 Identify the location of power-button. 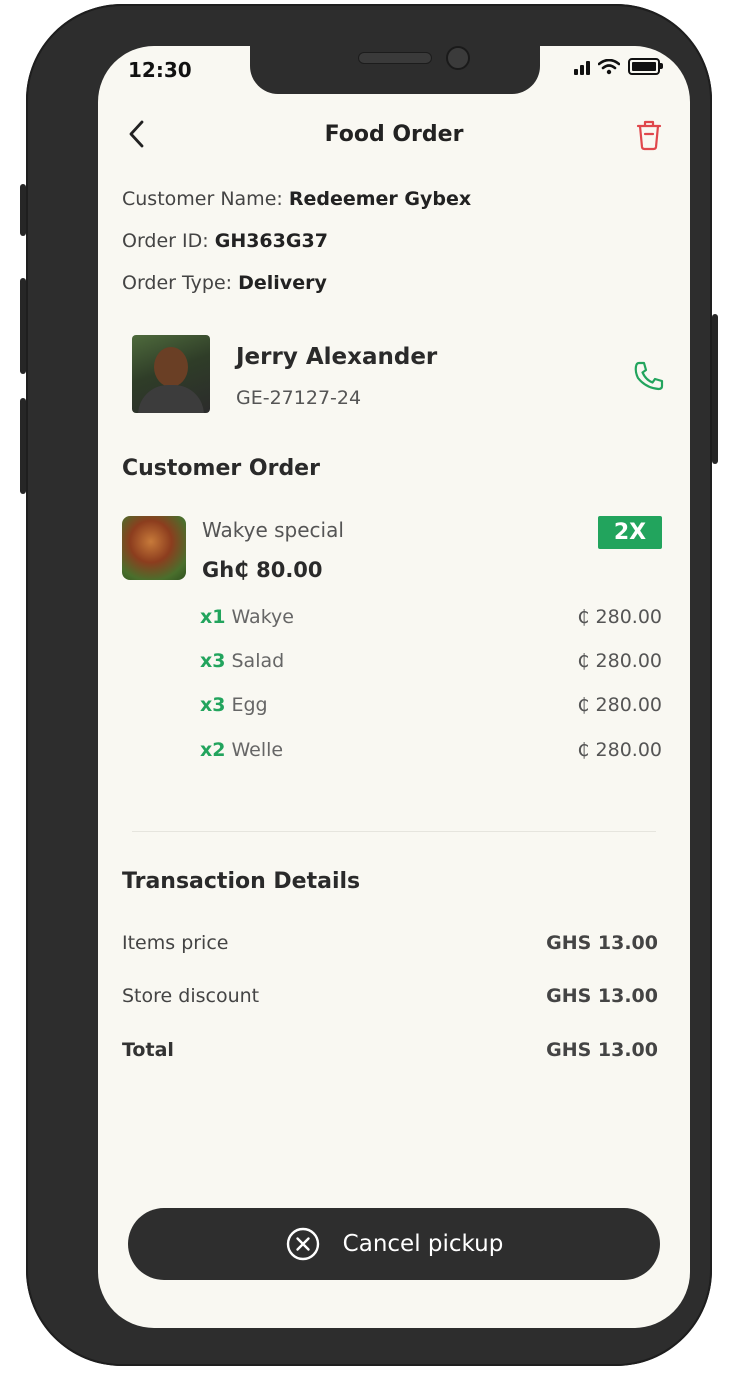
(715, 389).